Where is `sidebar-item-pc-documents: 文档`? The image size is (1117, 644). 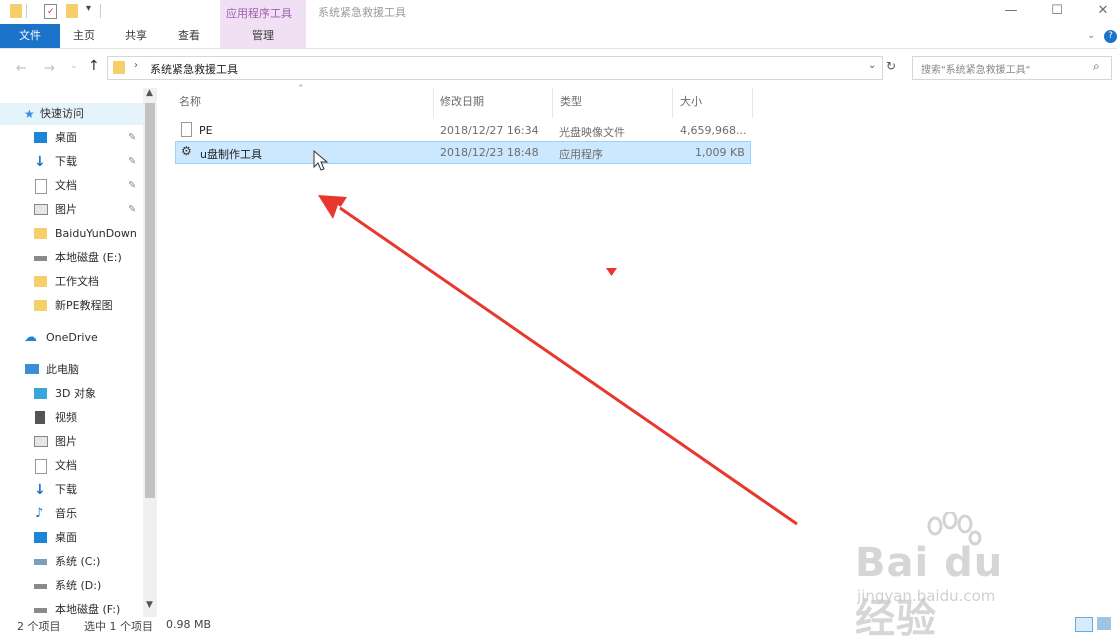
sidebar-item-pc-documents: 文档 is located at coordinates (71, 466).